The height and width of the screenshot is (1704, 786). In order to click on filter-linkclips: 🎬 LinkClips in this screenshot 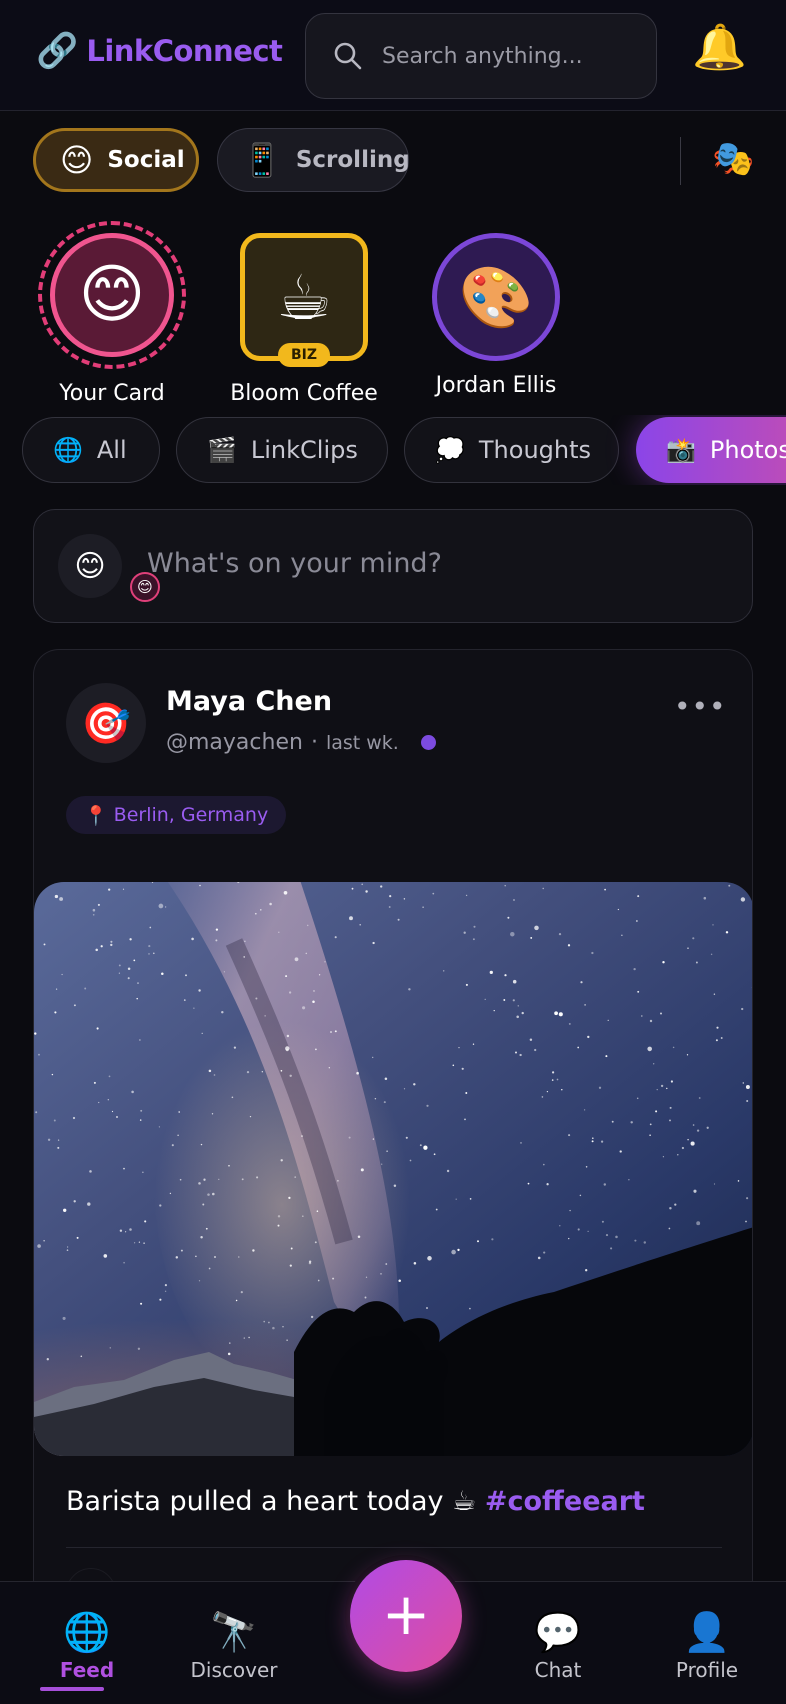, I will do `click(282, 450)`.